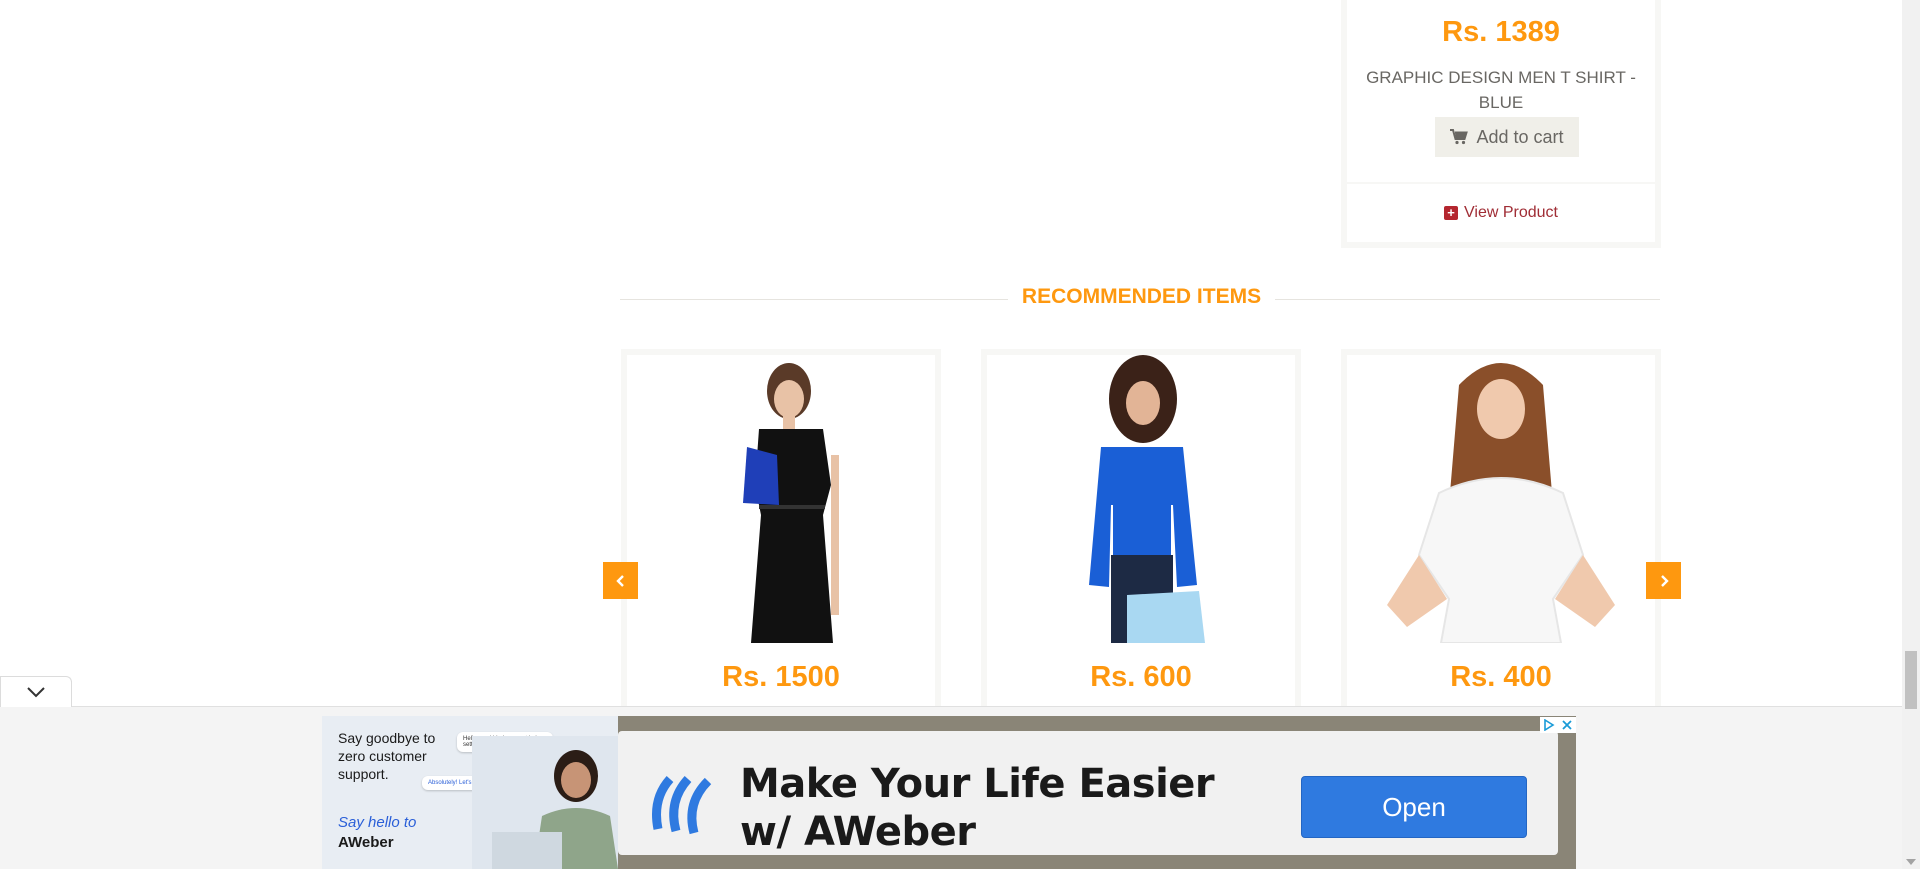  What do you see at coordinates (1911, 434) in the screenshot?
I see `page-scrollbar` at bounding box center [1911, 434].